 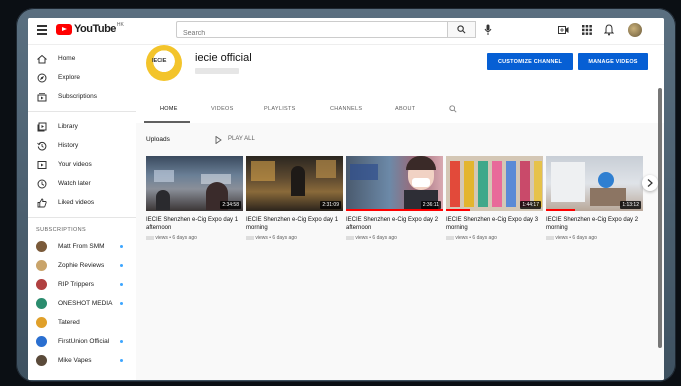 What do you see at coordinates (594, 224) in the screenshot?
I see `video-title: IECIE Shenzhen e-Cig Expo day 2 morning` at bounding box center [594, 224].